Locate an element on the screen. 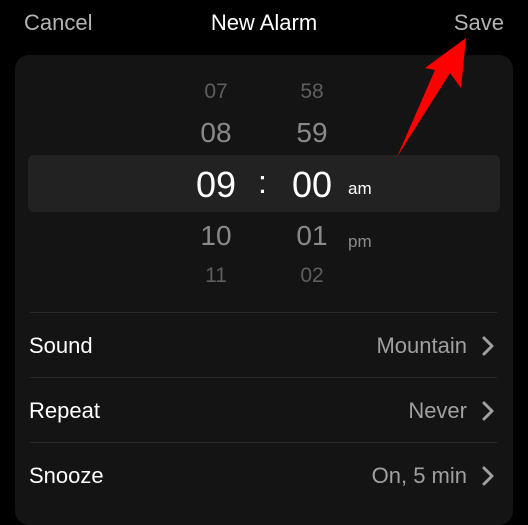  minute-option: 59 is located at coordinates (312, 133).